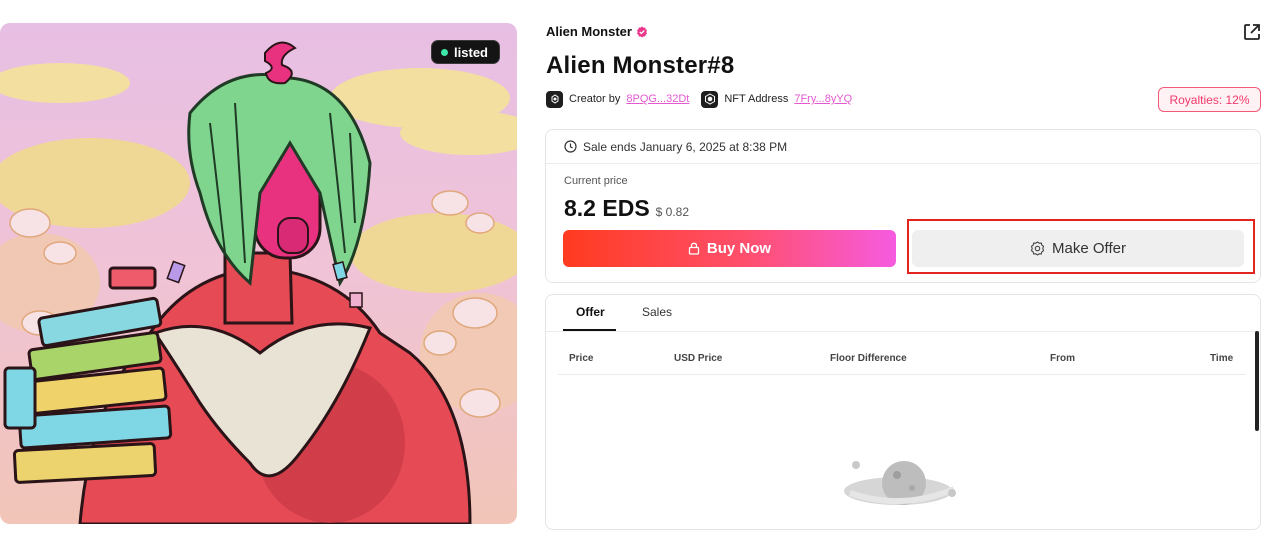  What do you see at coordinates (756, 99) in the screenshot?
I see `nft-address-label: NFT Address` at bounding box center [756, 99].